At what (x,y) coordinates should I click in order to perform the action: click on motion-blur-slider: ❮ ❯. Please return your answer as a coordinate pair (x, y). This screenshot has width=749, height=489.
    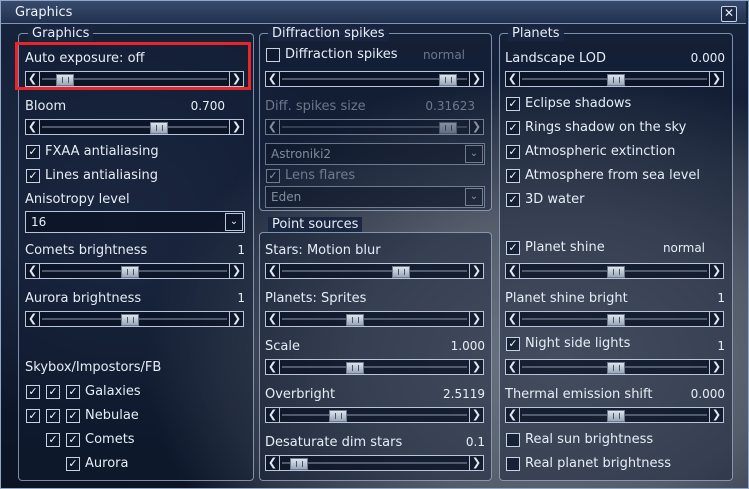
    Looking at the image, I should click on (374, 271).